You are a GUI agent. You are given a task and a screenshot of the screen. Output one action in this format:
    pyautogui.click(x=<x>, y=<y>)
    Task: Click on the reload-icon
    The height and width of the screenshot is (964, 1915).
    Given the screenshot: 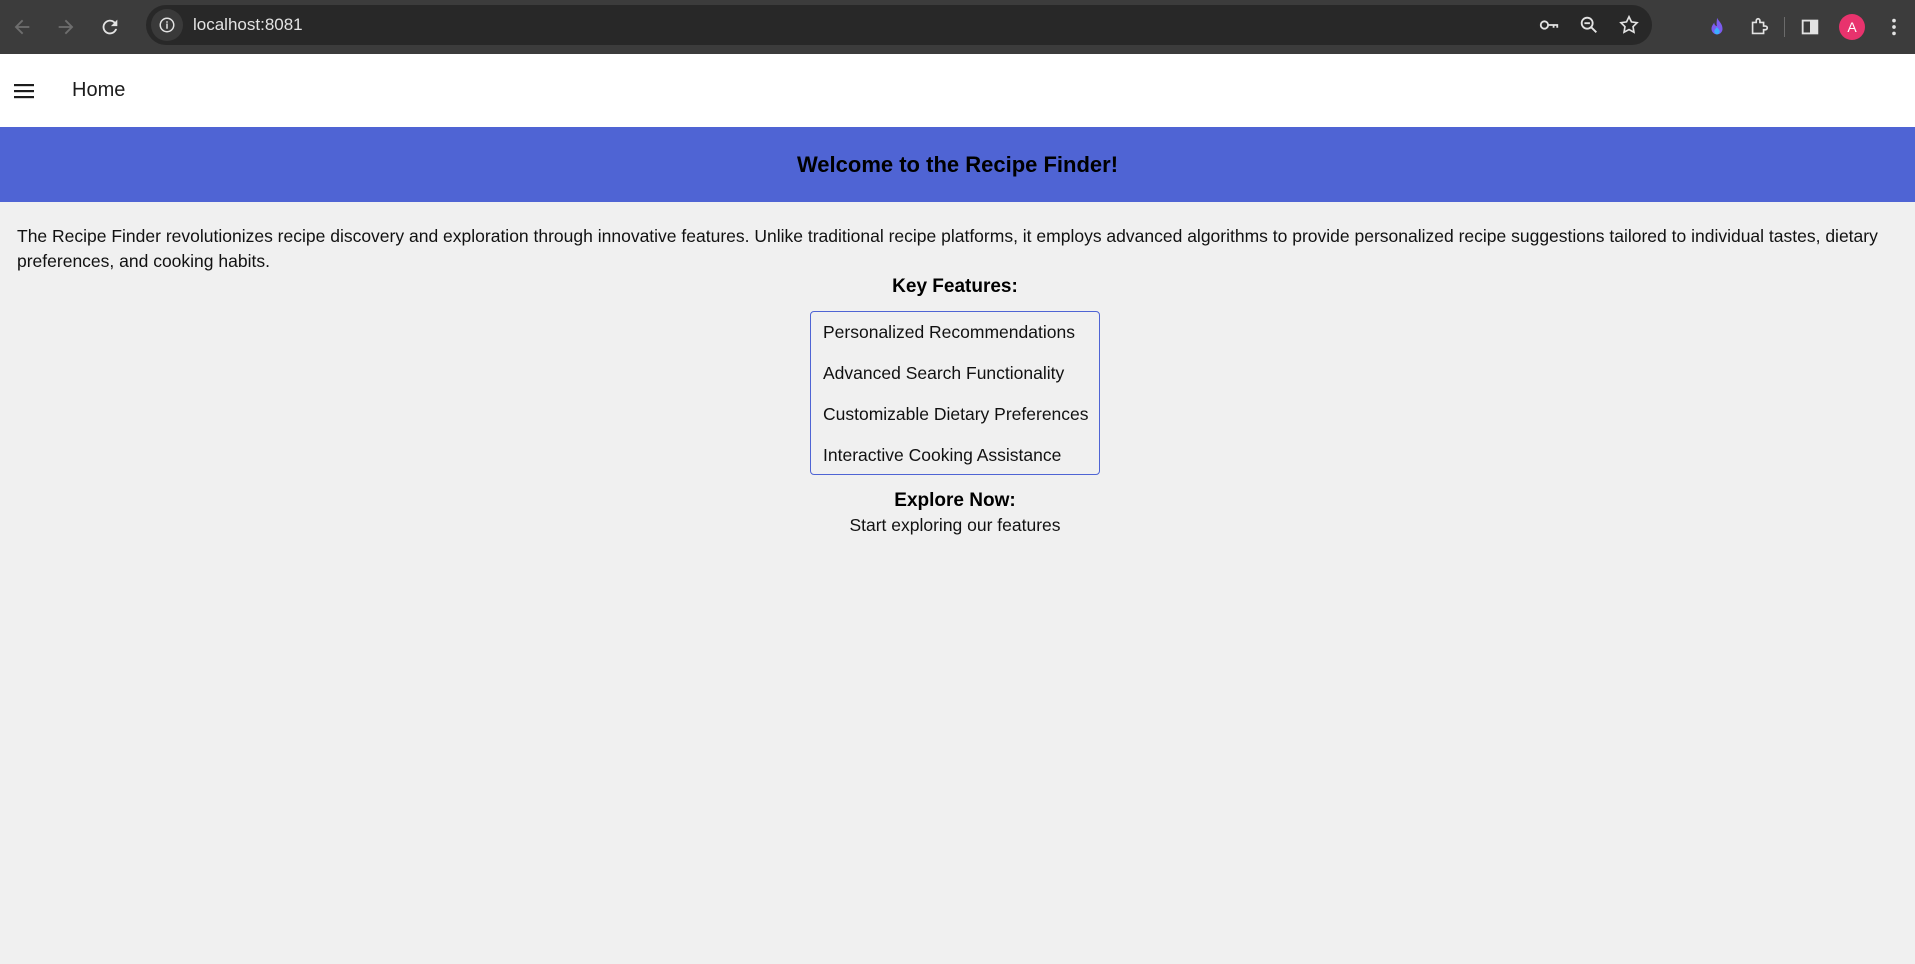 What is the action you would take?
    pyautogui.click(x=110, y=27)
    